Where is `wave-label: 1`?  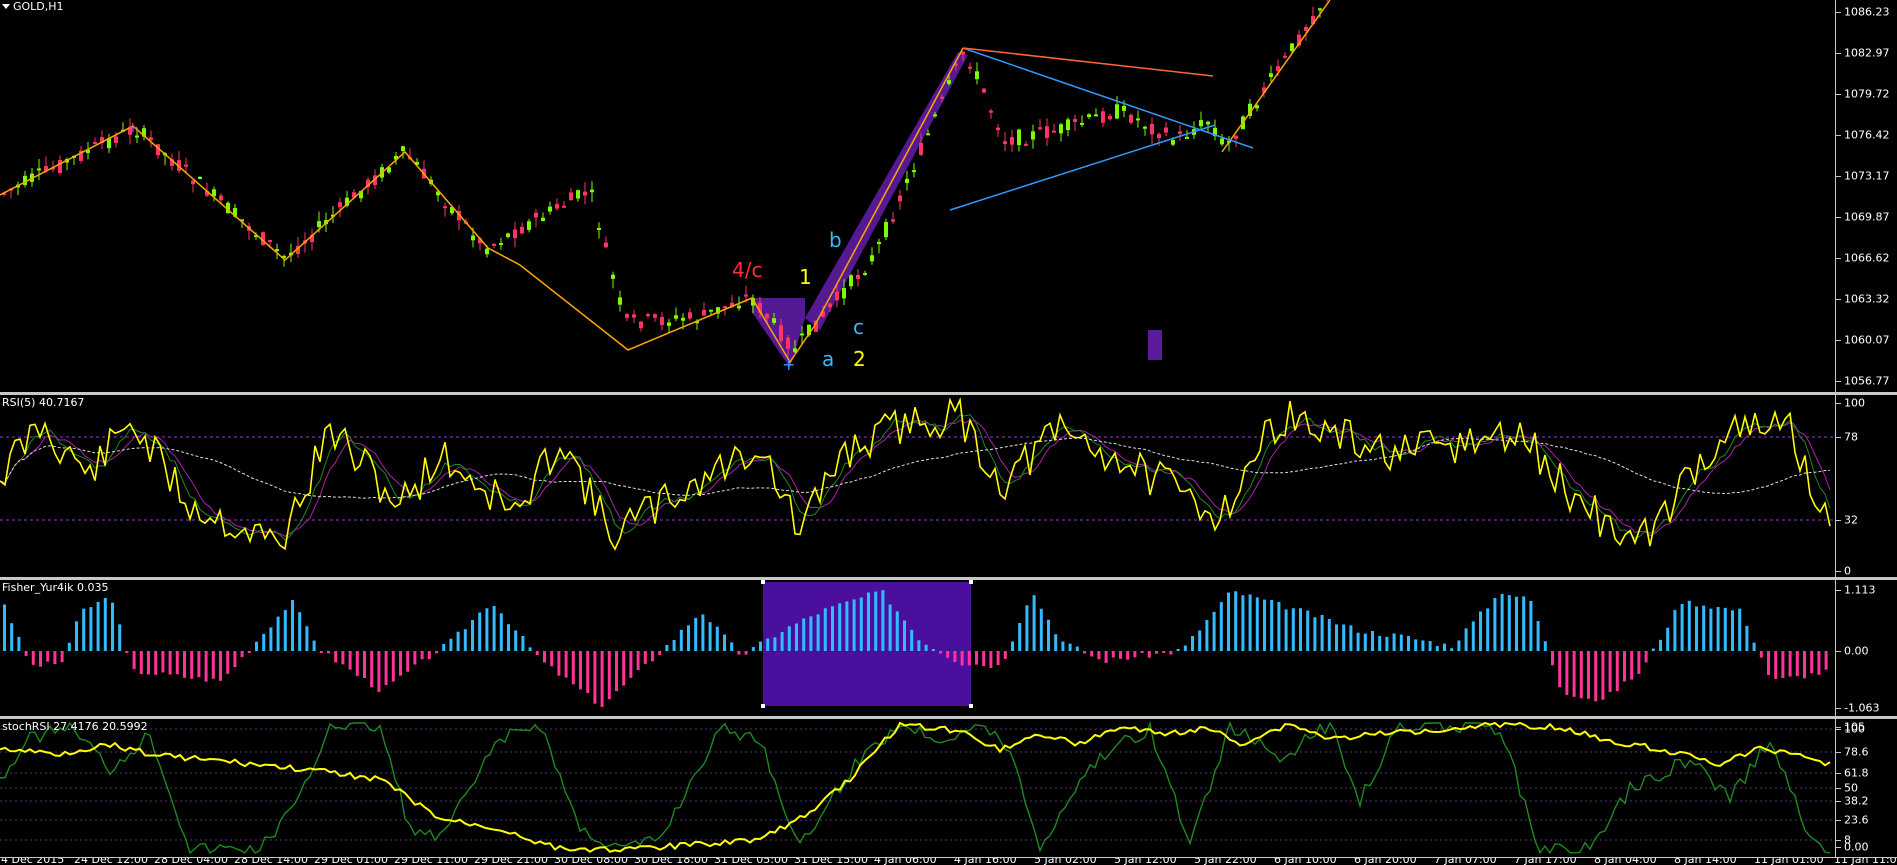 wave-label: 1 is located at coordinates (805, 277).